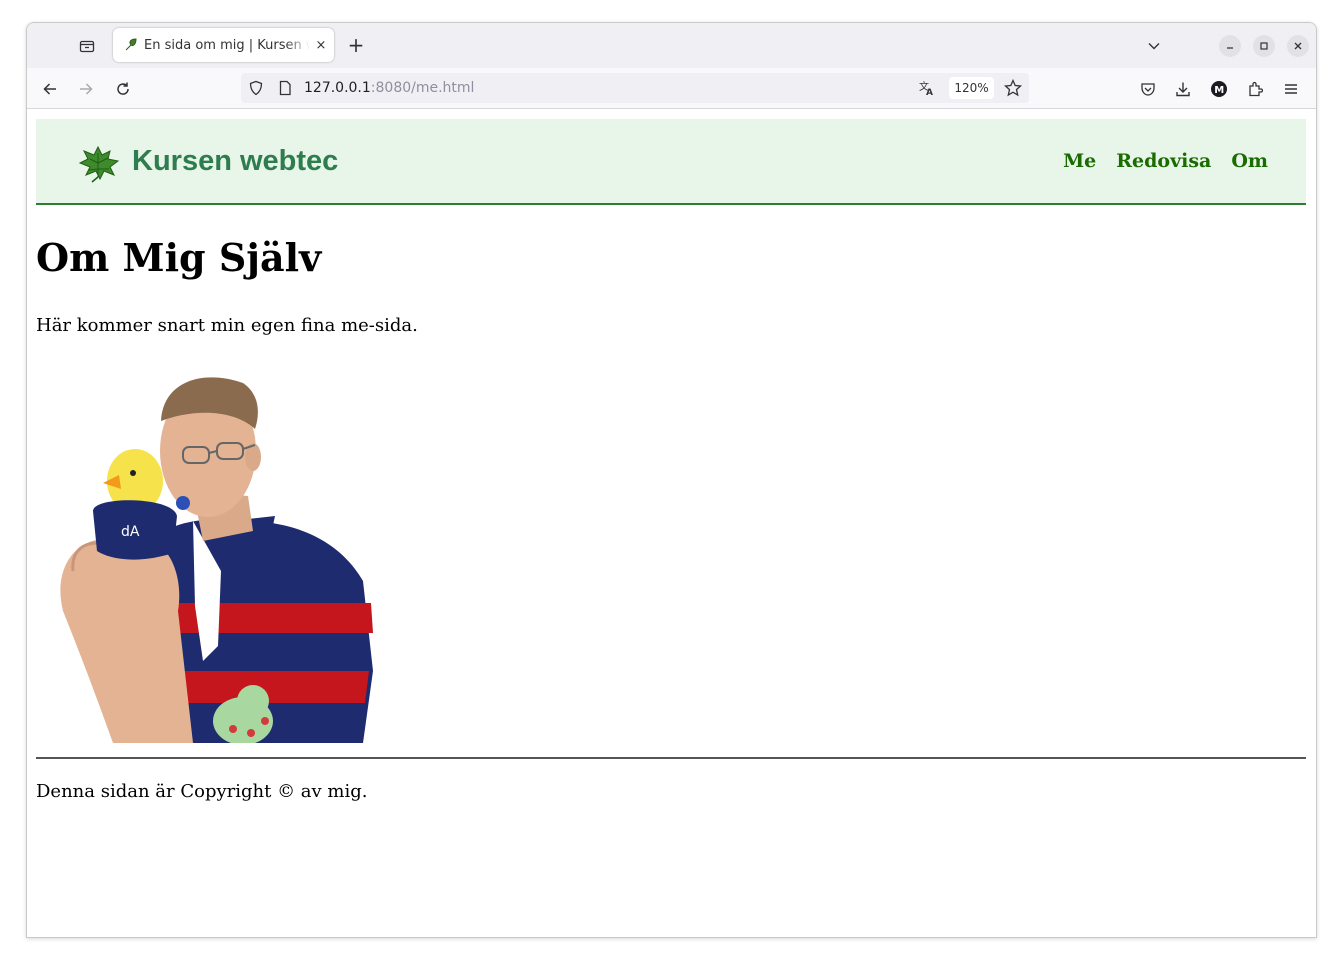 This screenshot has height=965, width=1341. I want to click on intro-text: Här kommer snart min egen fina me-sida., so click(227, 325).